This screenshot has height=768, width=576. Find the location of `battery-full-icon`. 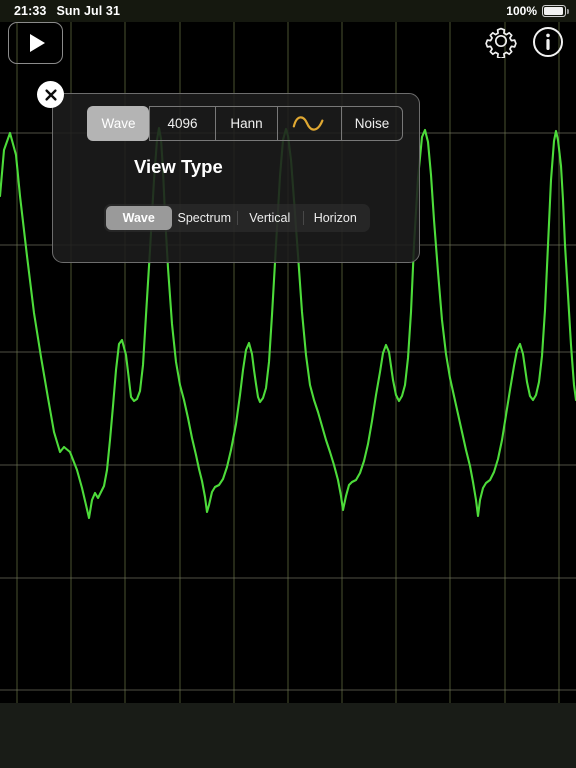

battery-full-icon is located at coordinates (555, 11).